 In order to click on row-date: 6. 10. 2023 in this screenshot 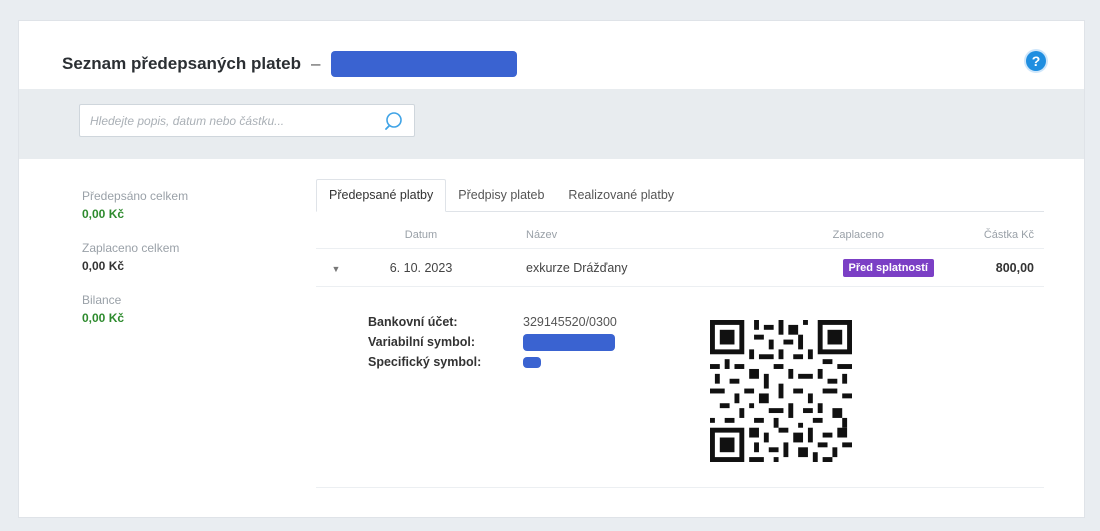, I will do `click(421, 267)`.